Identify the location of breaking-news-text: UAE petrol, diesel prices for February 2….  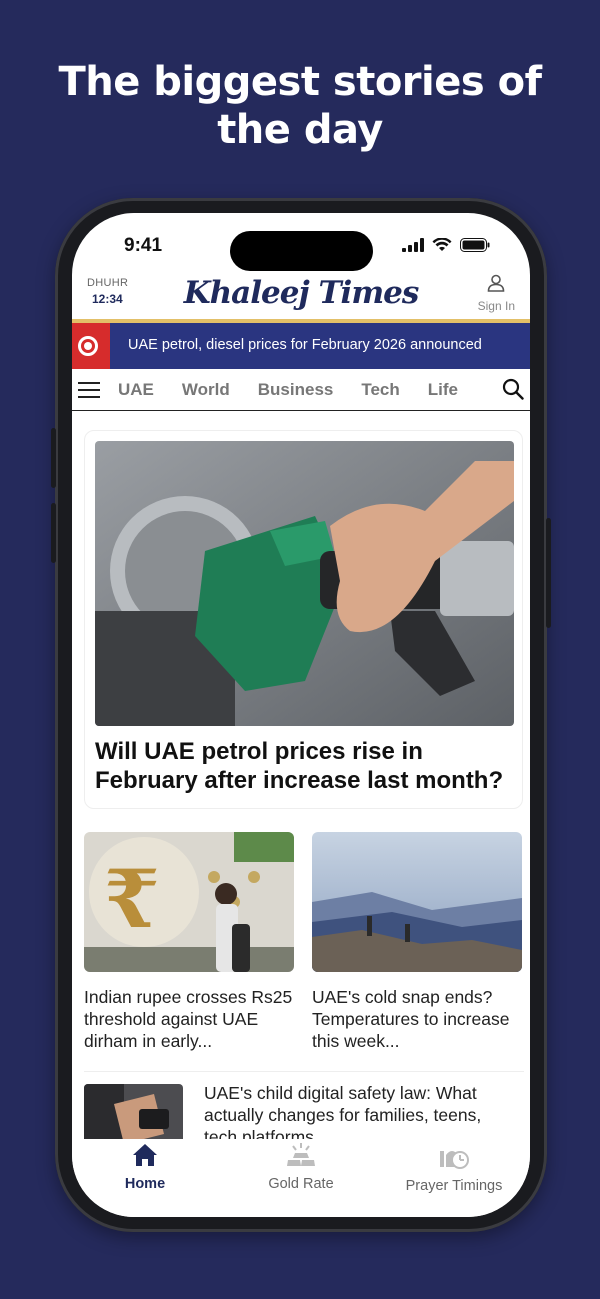
(305, 345).